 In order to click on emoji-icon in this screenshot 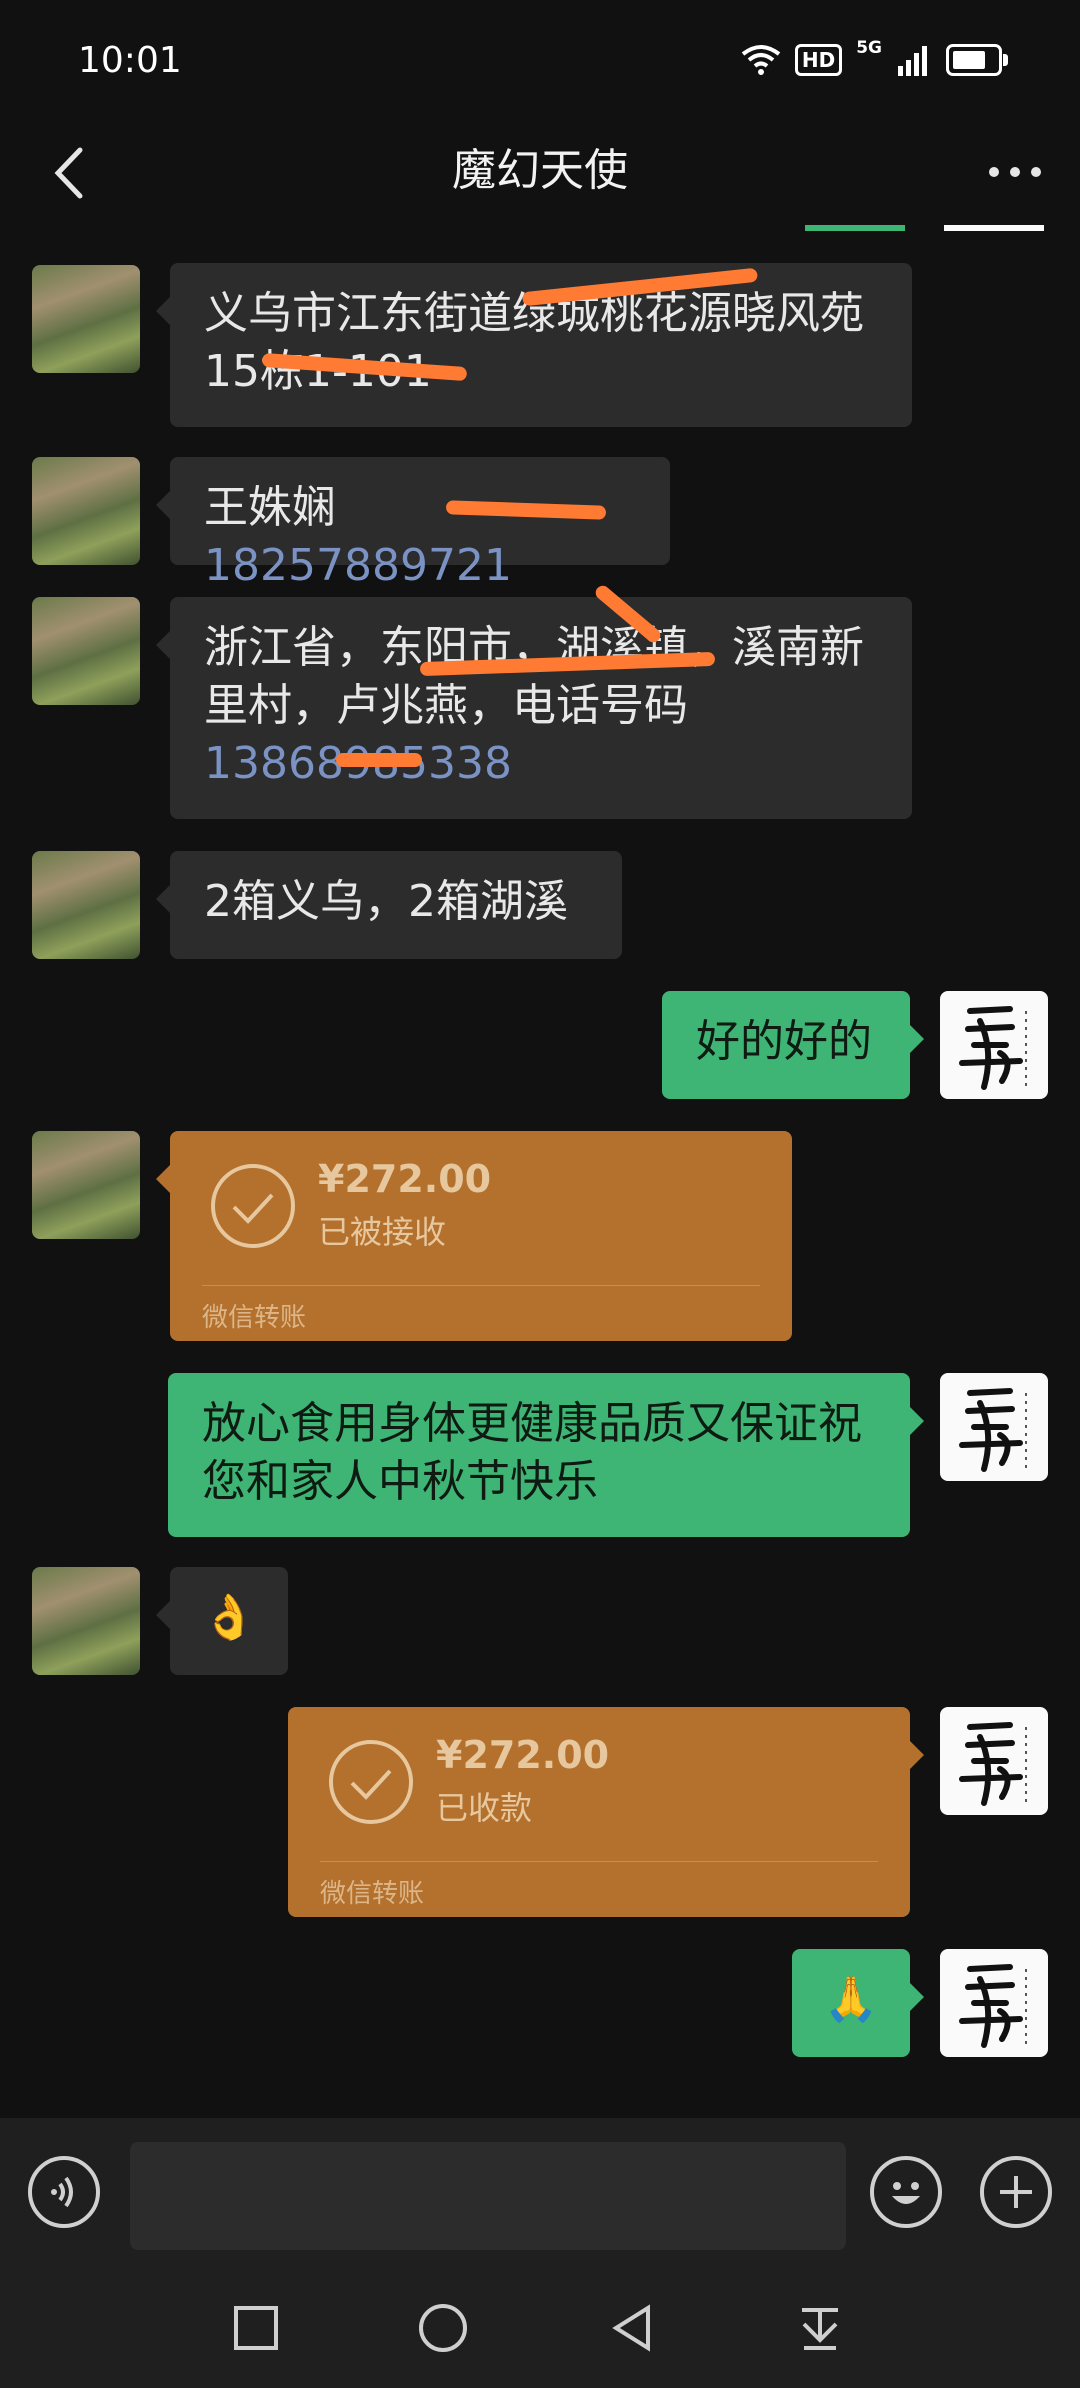, I will do `click(906, 2193)`.